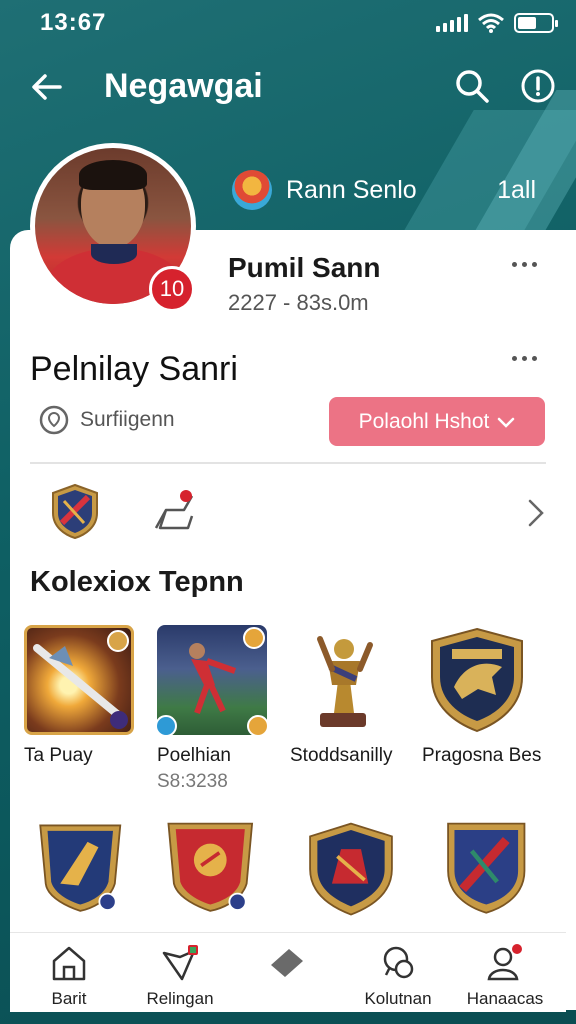 This screenshot has height=1024, width=576. Describe the element at coordinates (341, 755) in the screenshot. I see `item-name: Stoddsanilly` at that location.